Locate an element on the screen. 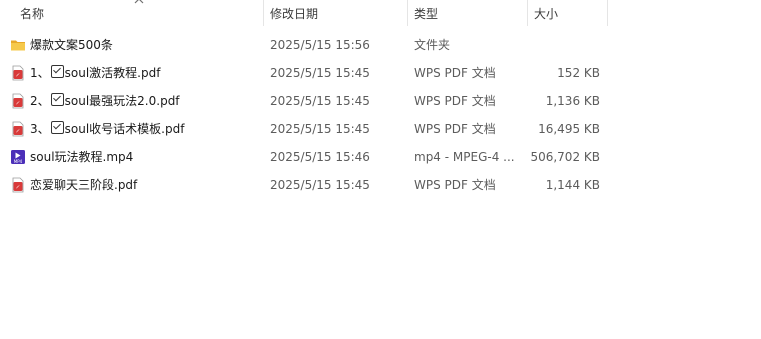 The height and width of the screenshot is (339, 761). file-name-prefix: 2、 is located at coordinates (40, 101).